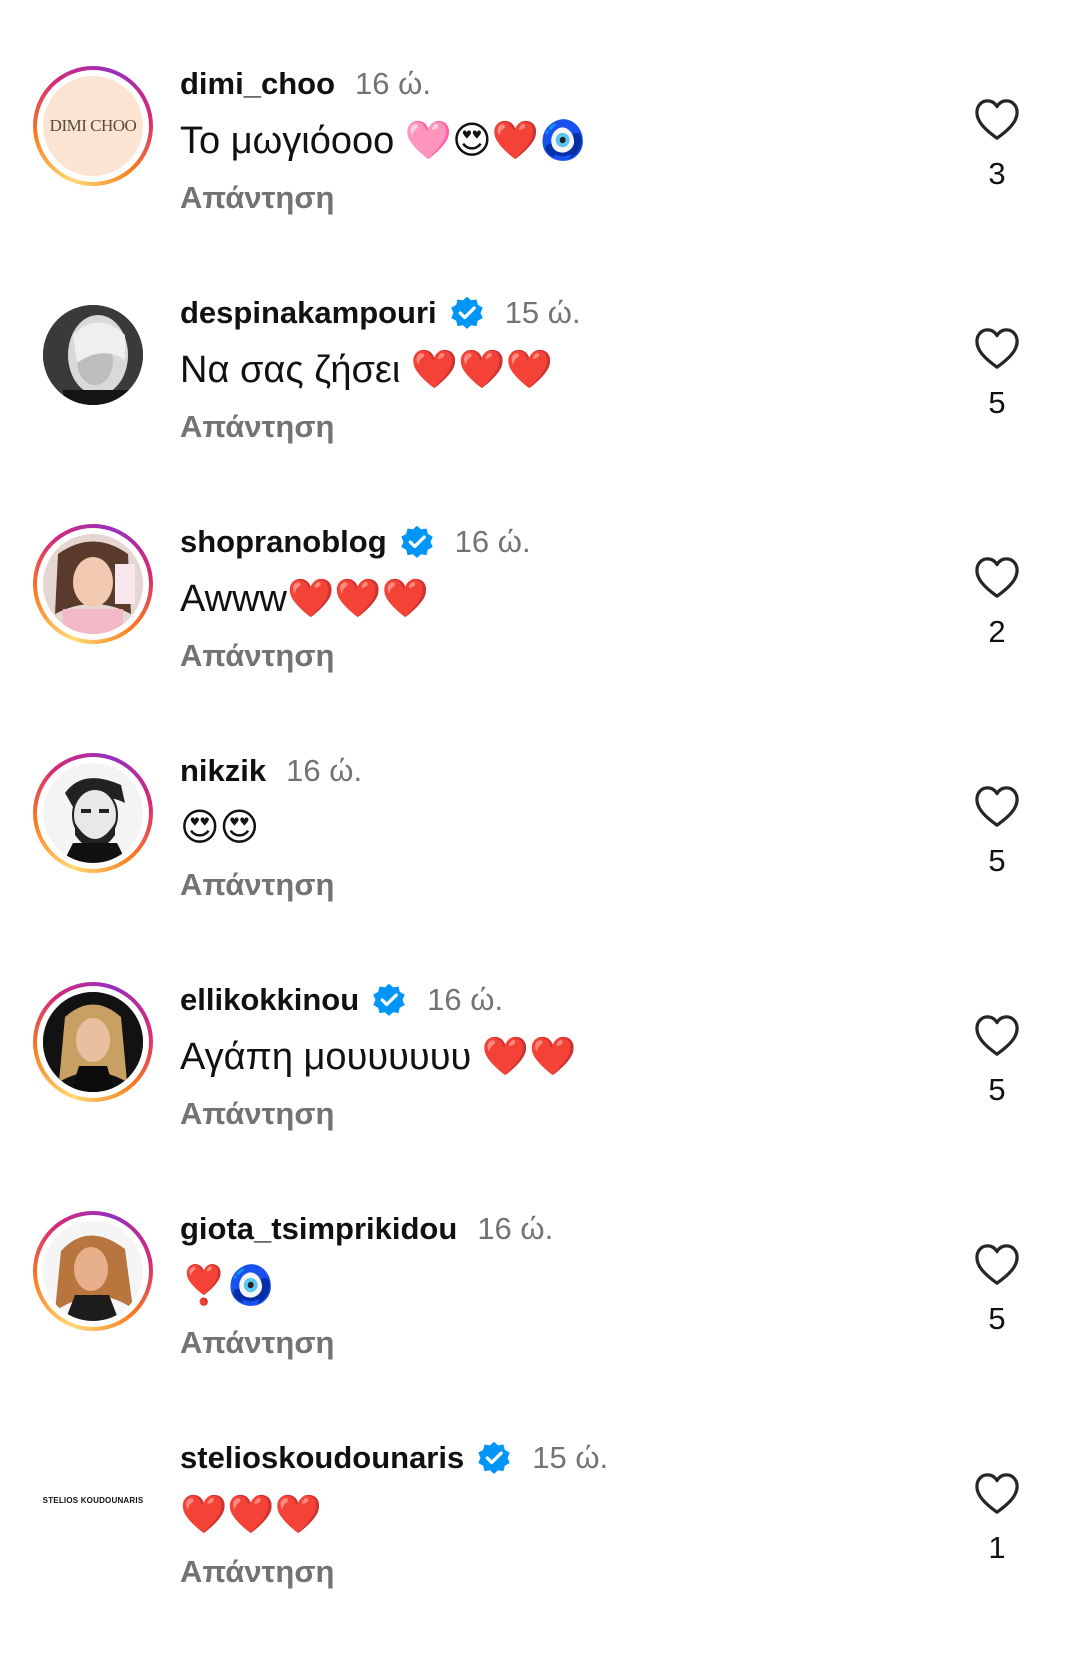  What do you see at coordinates (997, 173) in the screenshot?
I see `like-count: 3` at bounding box center [997, 173].